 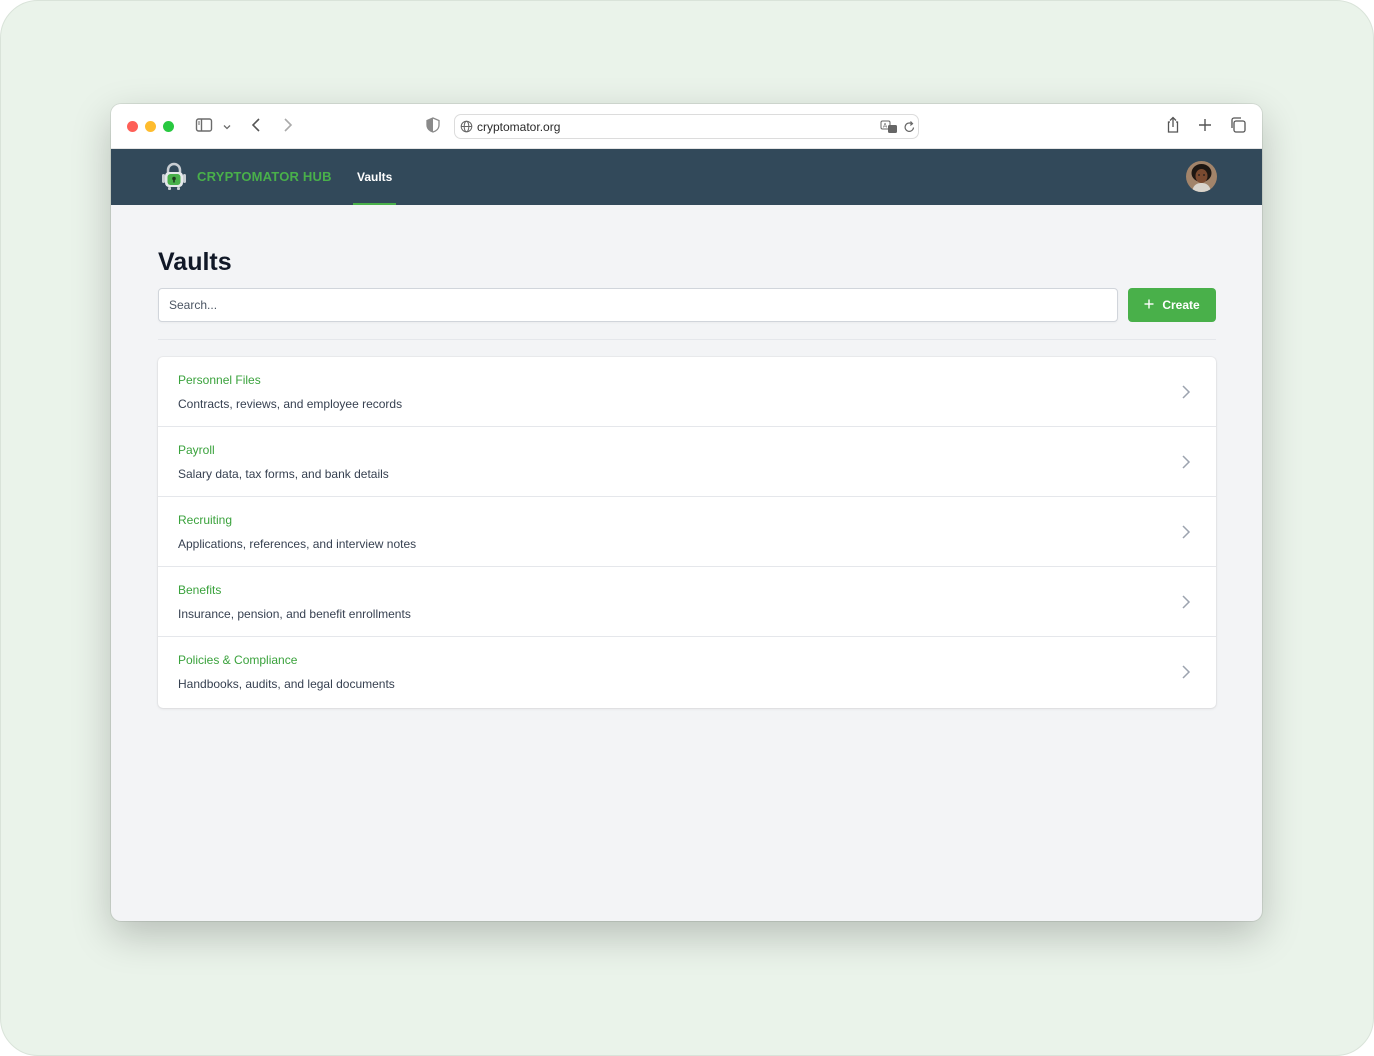 I want to click on translate-icon: A, so click(x=889, y=129).